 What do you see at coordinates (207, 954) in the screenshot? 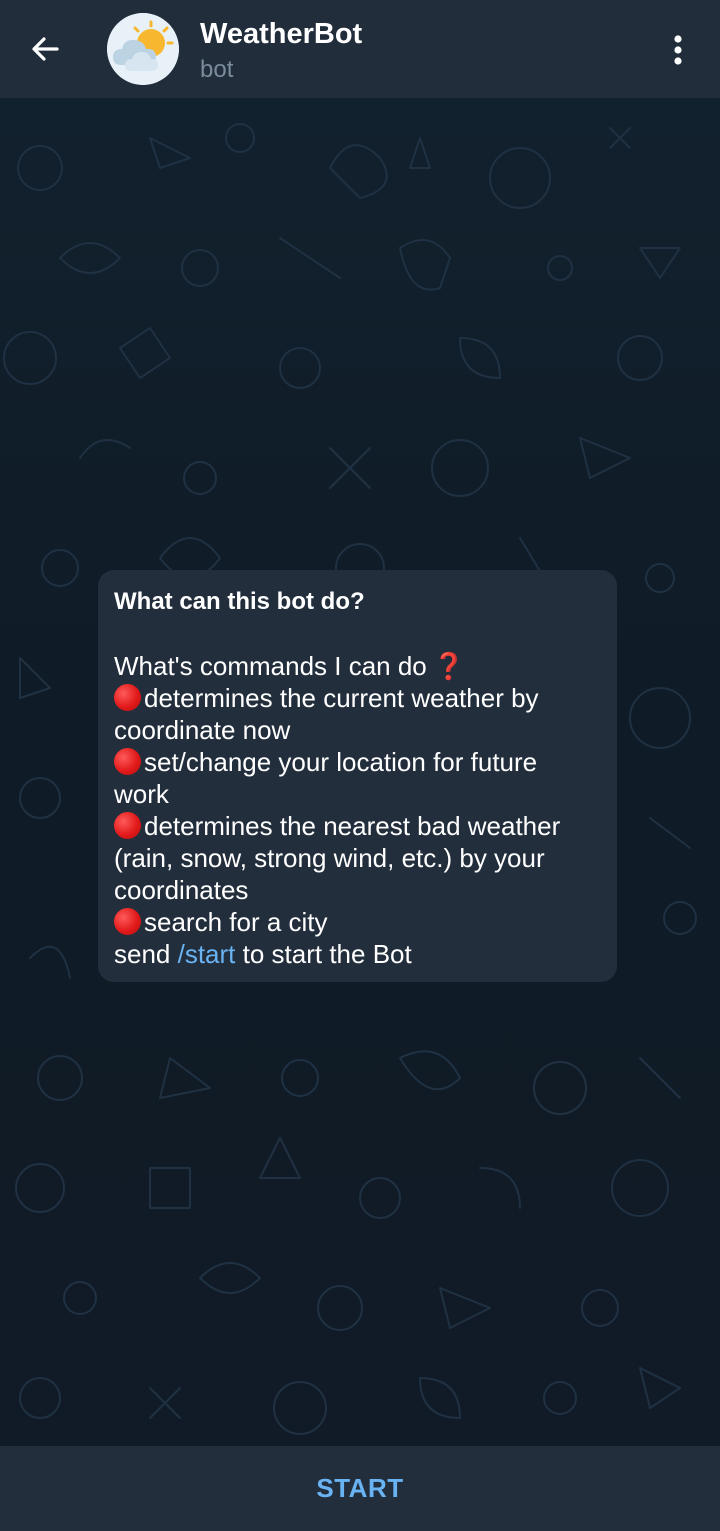
I see `start-command-link: /start` at bounding box center [207, 954].